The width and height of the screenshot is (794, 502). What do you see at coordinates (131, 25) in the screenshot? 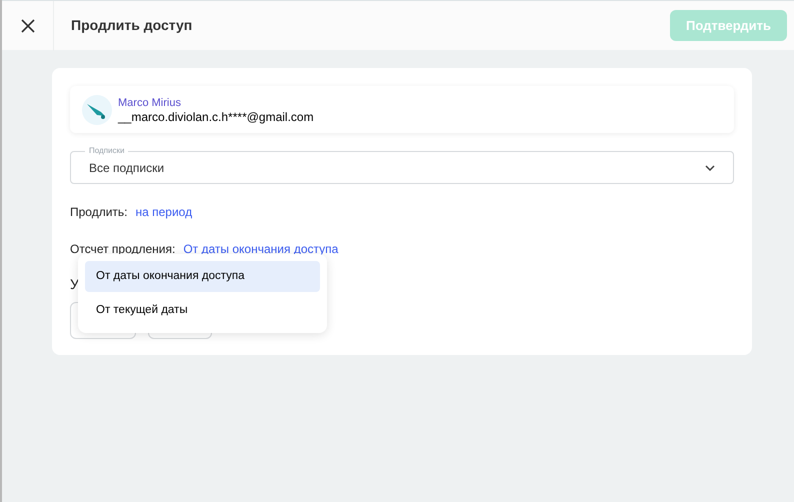
I see `page-title: Продлить доступ` at bounding box center [131, 25].